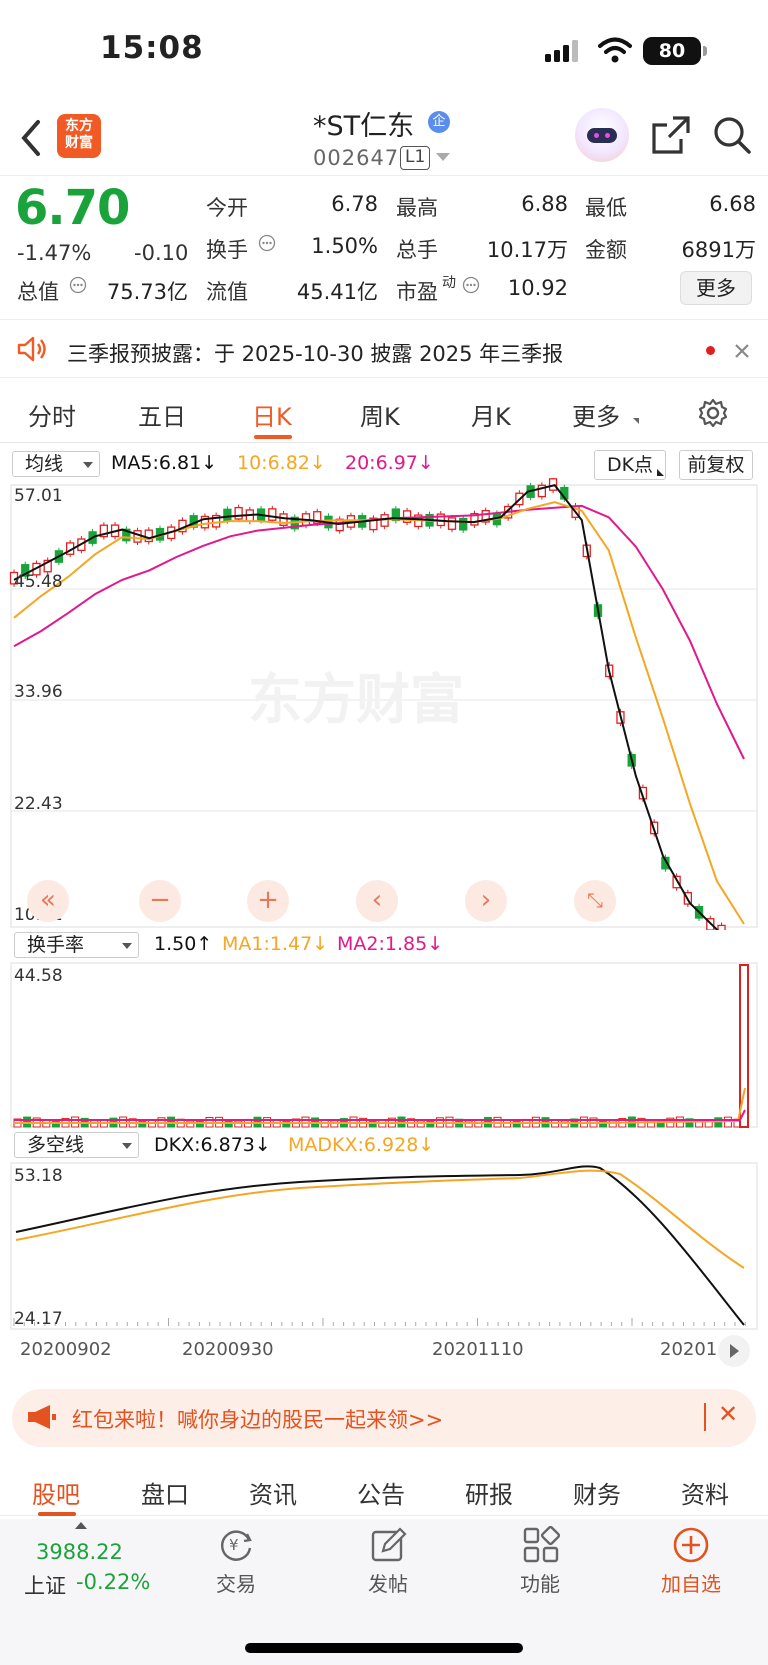 This screenshot has height=1665, width=768. Describe the element at coordinates (76, 945) in the screenshot. I see `turnover-selector: 换手率` at that location.